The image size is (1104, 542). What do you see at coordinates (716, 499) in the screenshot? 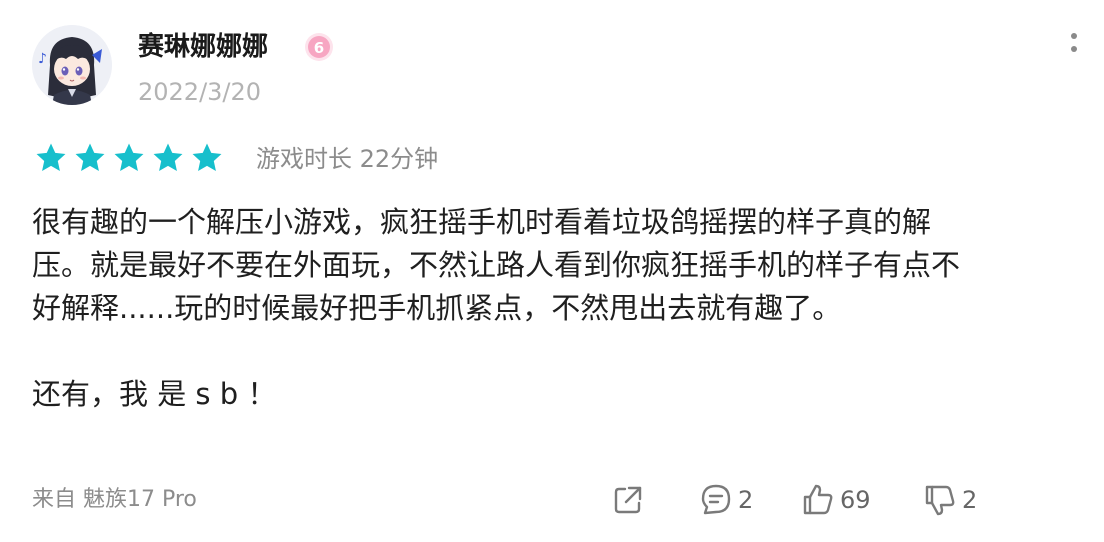
I see `comment-icon` at bounding box center [716, 499].